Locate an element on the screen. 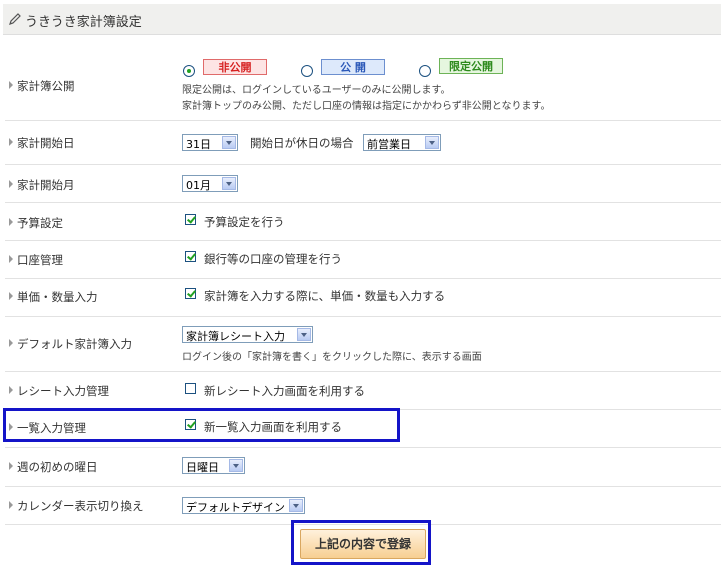 This screenshot has width=725, height=570. holiday-label: 開始日が休日の場合 is located at coordinates (302, 143).